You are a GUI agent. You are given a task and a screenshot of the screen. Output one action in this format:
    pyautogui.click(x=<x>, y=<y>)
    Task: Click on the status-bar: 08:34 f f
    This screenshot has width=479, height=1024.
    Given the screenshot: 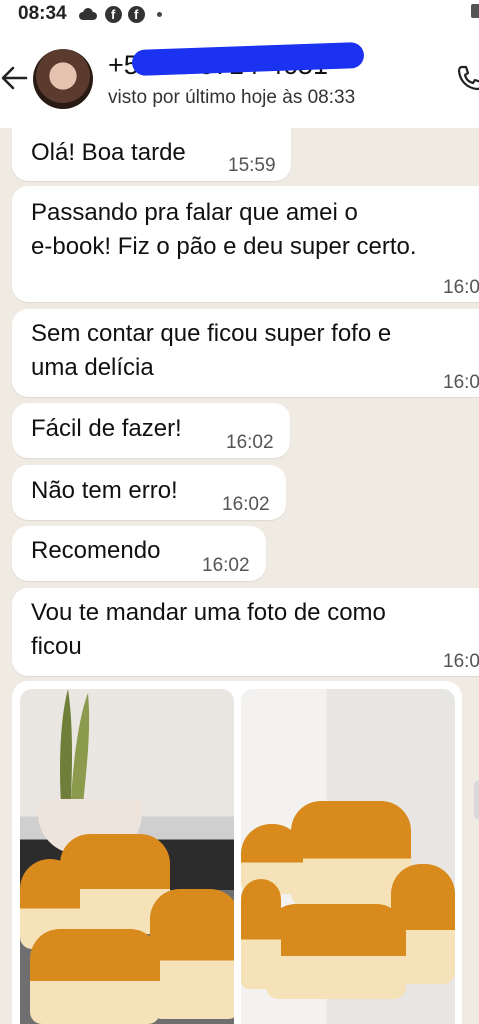 What is the action you would take?
    pyautogui.click(x=239, y=14)
    